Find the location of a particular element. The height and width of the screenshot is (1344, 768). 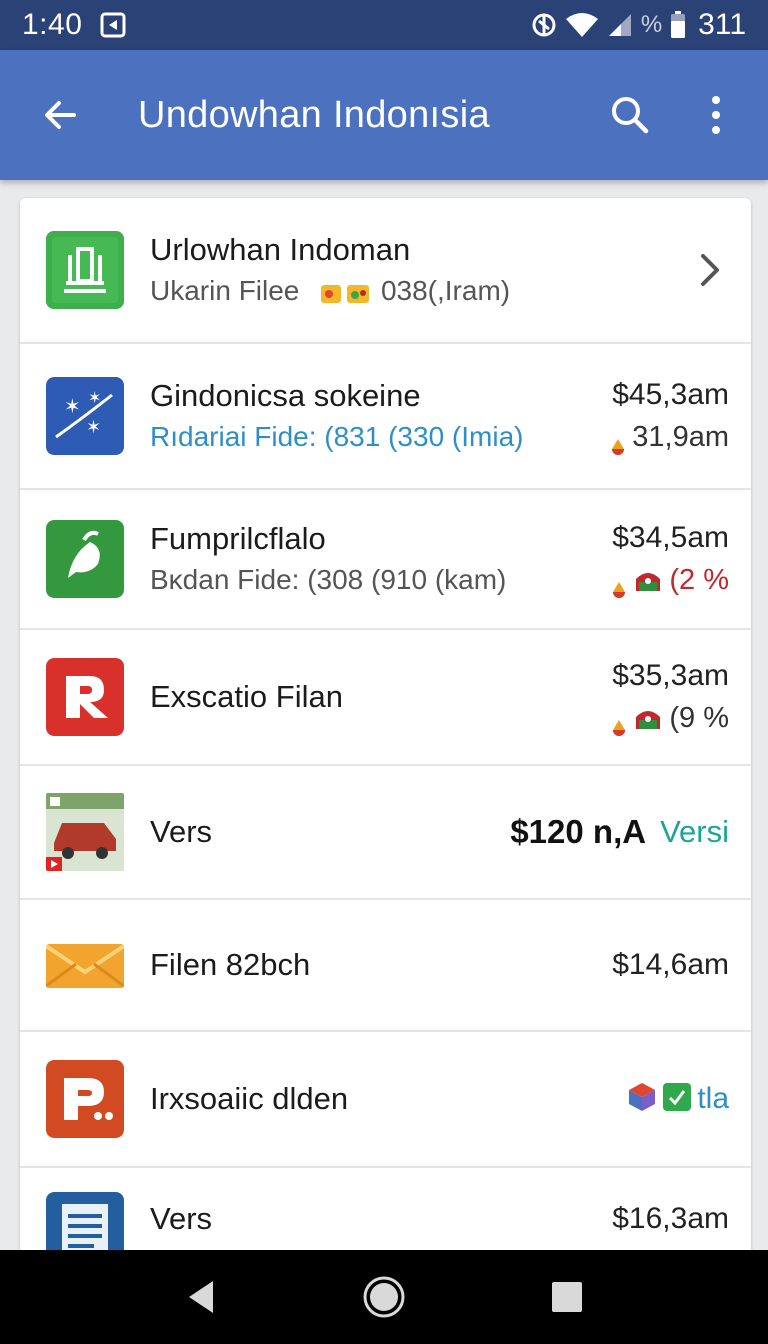

list-item-price: $45,3am is located at coordinates (670, 394).